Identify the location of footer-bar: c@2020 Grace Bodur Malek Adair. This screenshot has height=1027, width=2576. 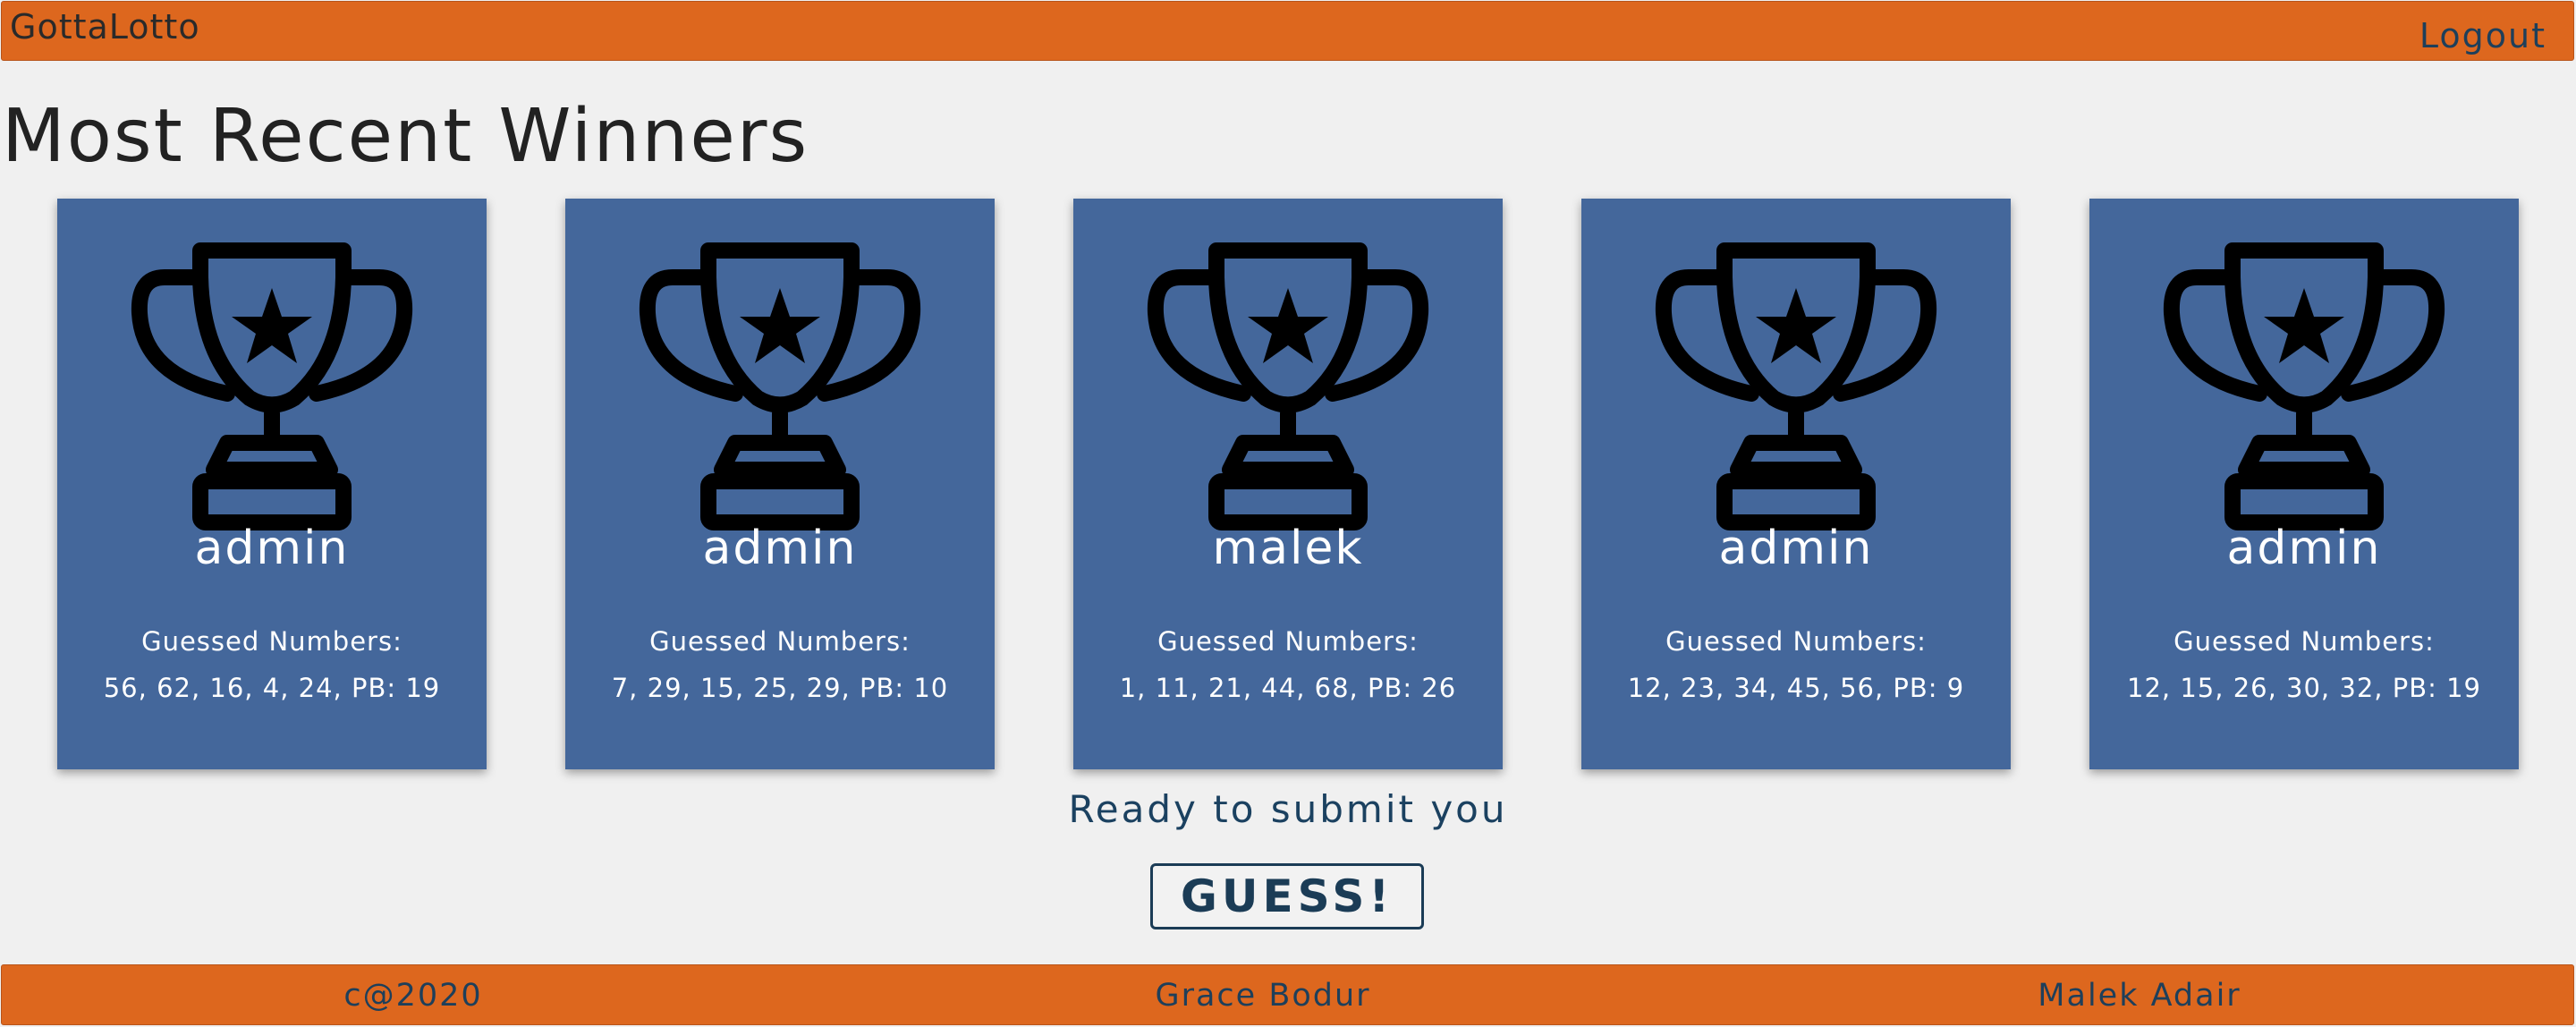
(1287, 994).